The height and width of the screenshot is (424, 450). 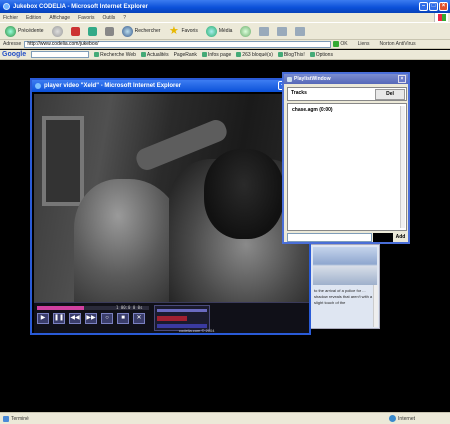 I want to click on add-button: Add, so click(x=400, y=237).